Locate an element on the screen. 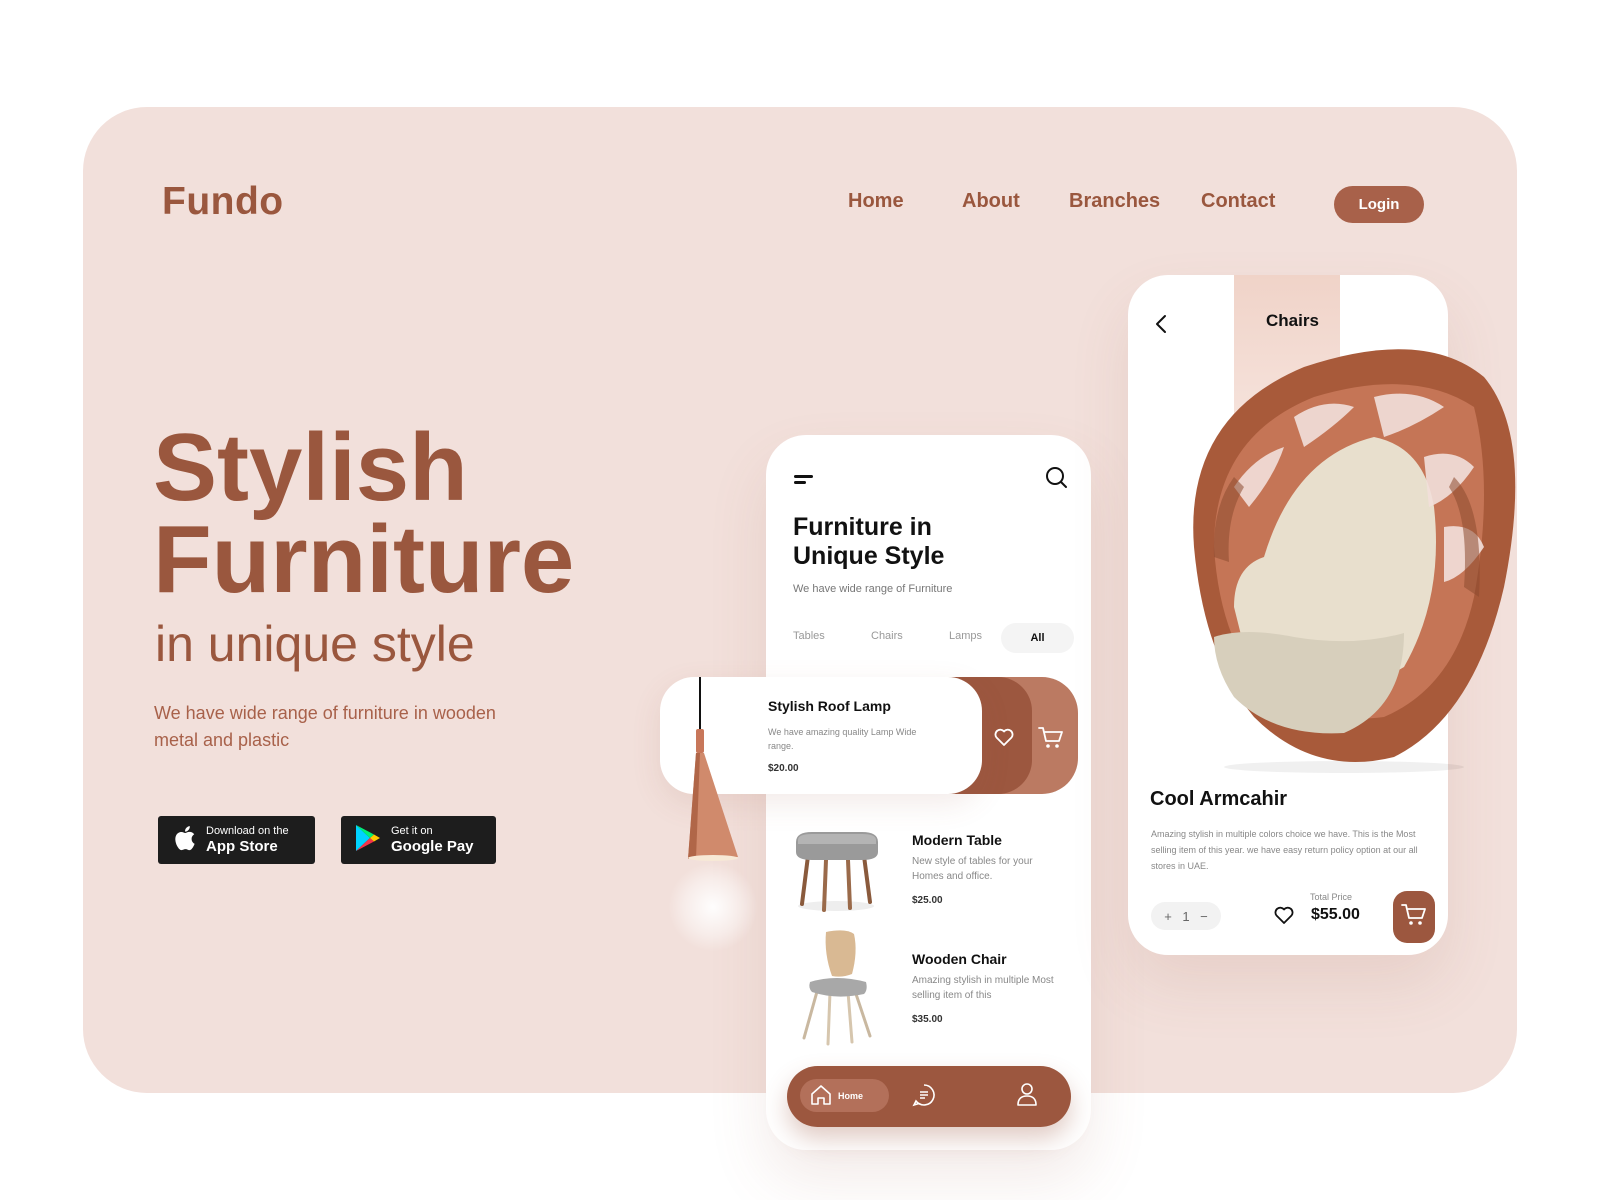 Image resolution: width=1600 pixels, height=1200 pixels. bottom-nav-home-label: Home is located at coordinates (851, 1095).